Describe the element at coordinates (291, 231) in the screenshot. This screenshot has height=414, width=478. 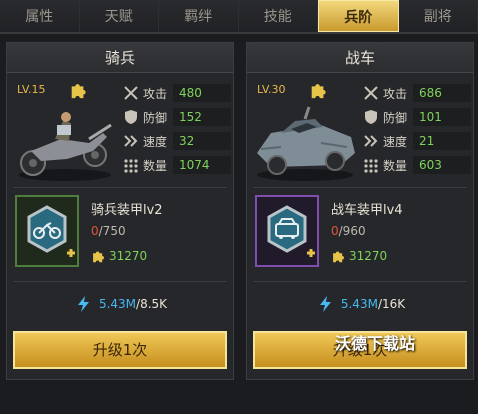
I see `car-icon` at that location.